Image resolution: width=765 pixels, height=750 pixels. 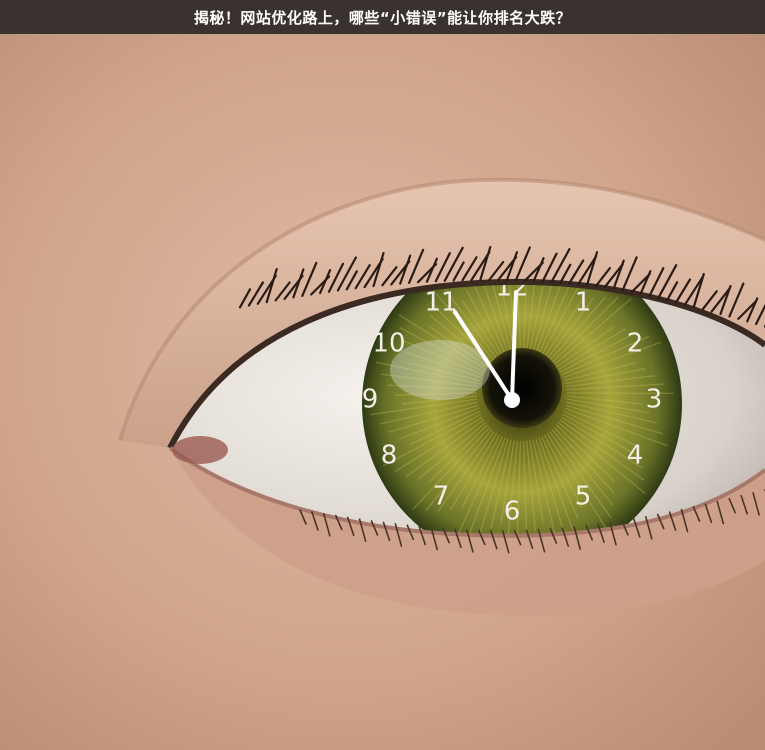 What do you see at coordinates (440, 303) in the screenshot?
I see `clock-numeral: 11` at bounding box center [440, 303].